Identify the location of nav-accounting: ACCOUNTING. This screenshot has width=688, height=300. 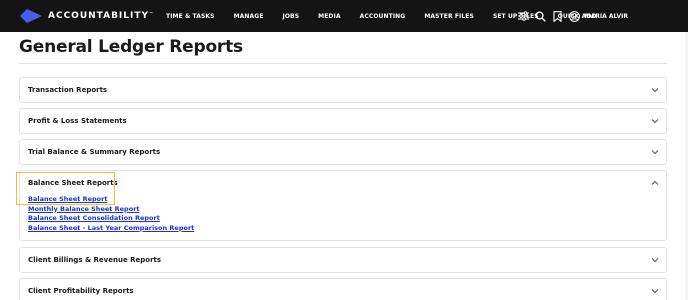
(383, 16).